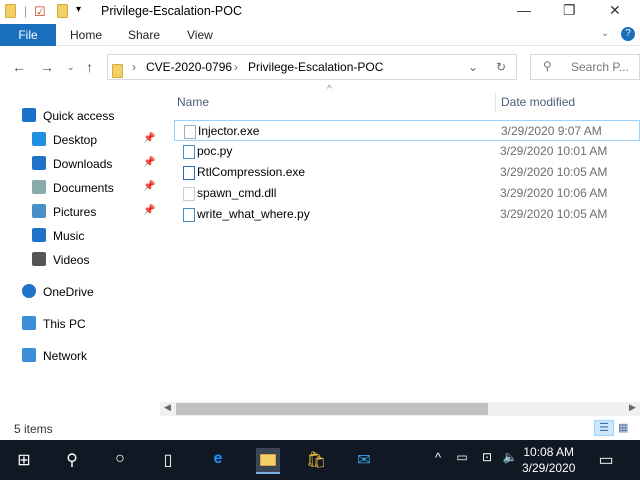 The height and width of the screenshot is (480, 640). I want to click on file-name: write_what_where.py, so click(253, 214).